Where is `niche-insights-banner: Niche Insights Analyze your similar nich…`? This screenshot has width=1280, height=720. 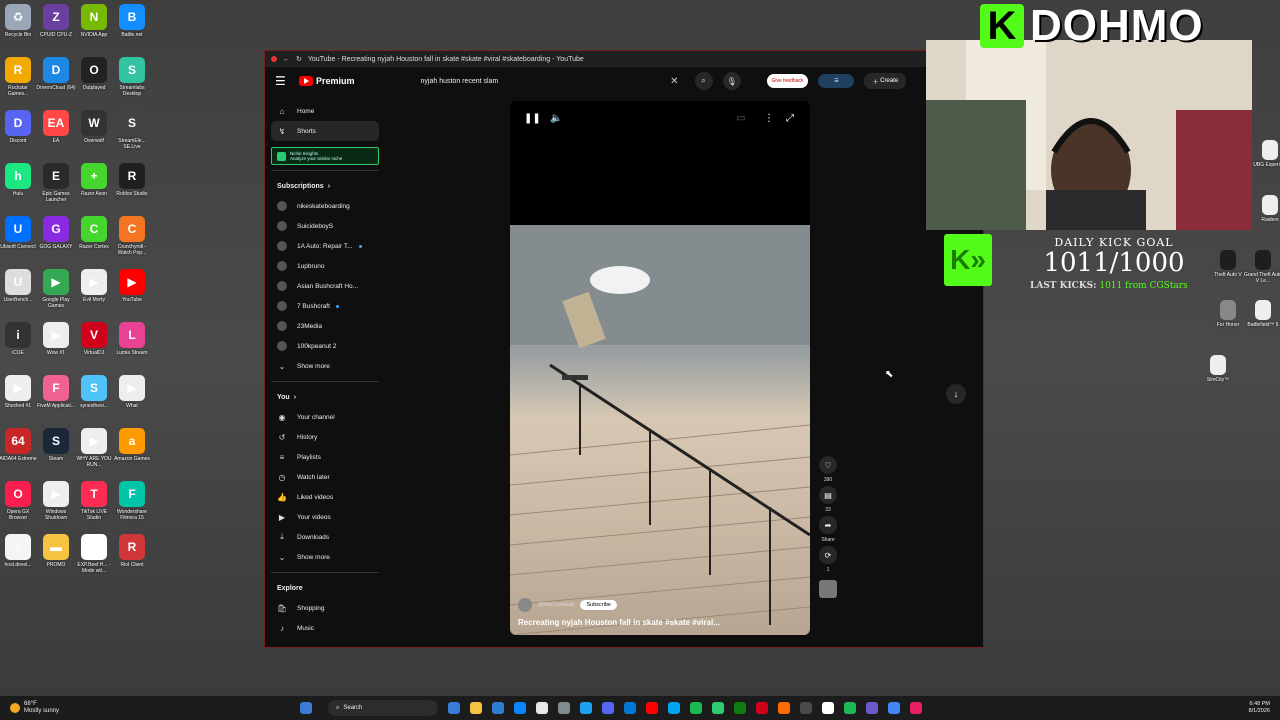 niche-insights-banner: Niche Insights Analyze your similar nich… is located at coordinates (325, 156).